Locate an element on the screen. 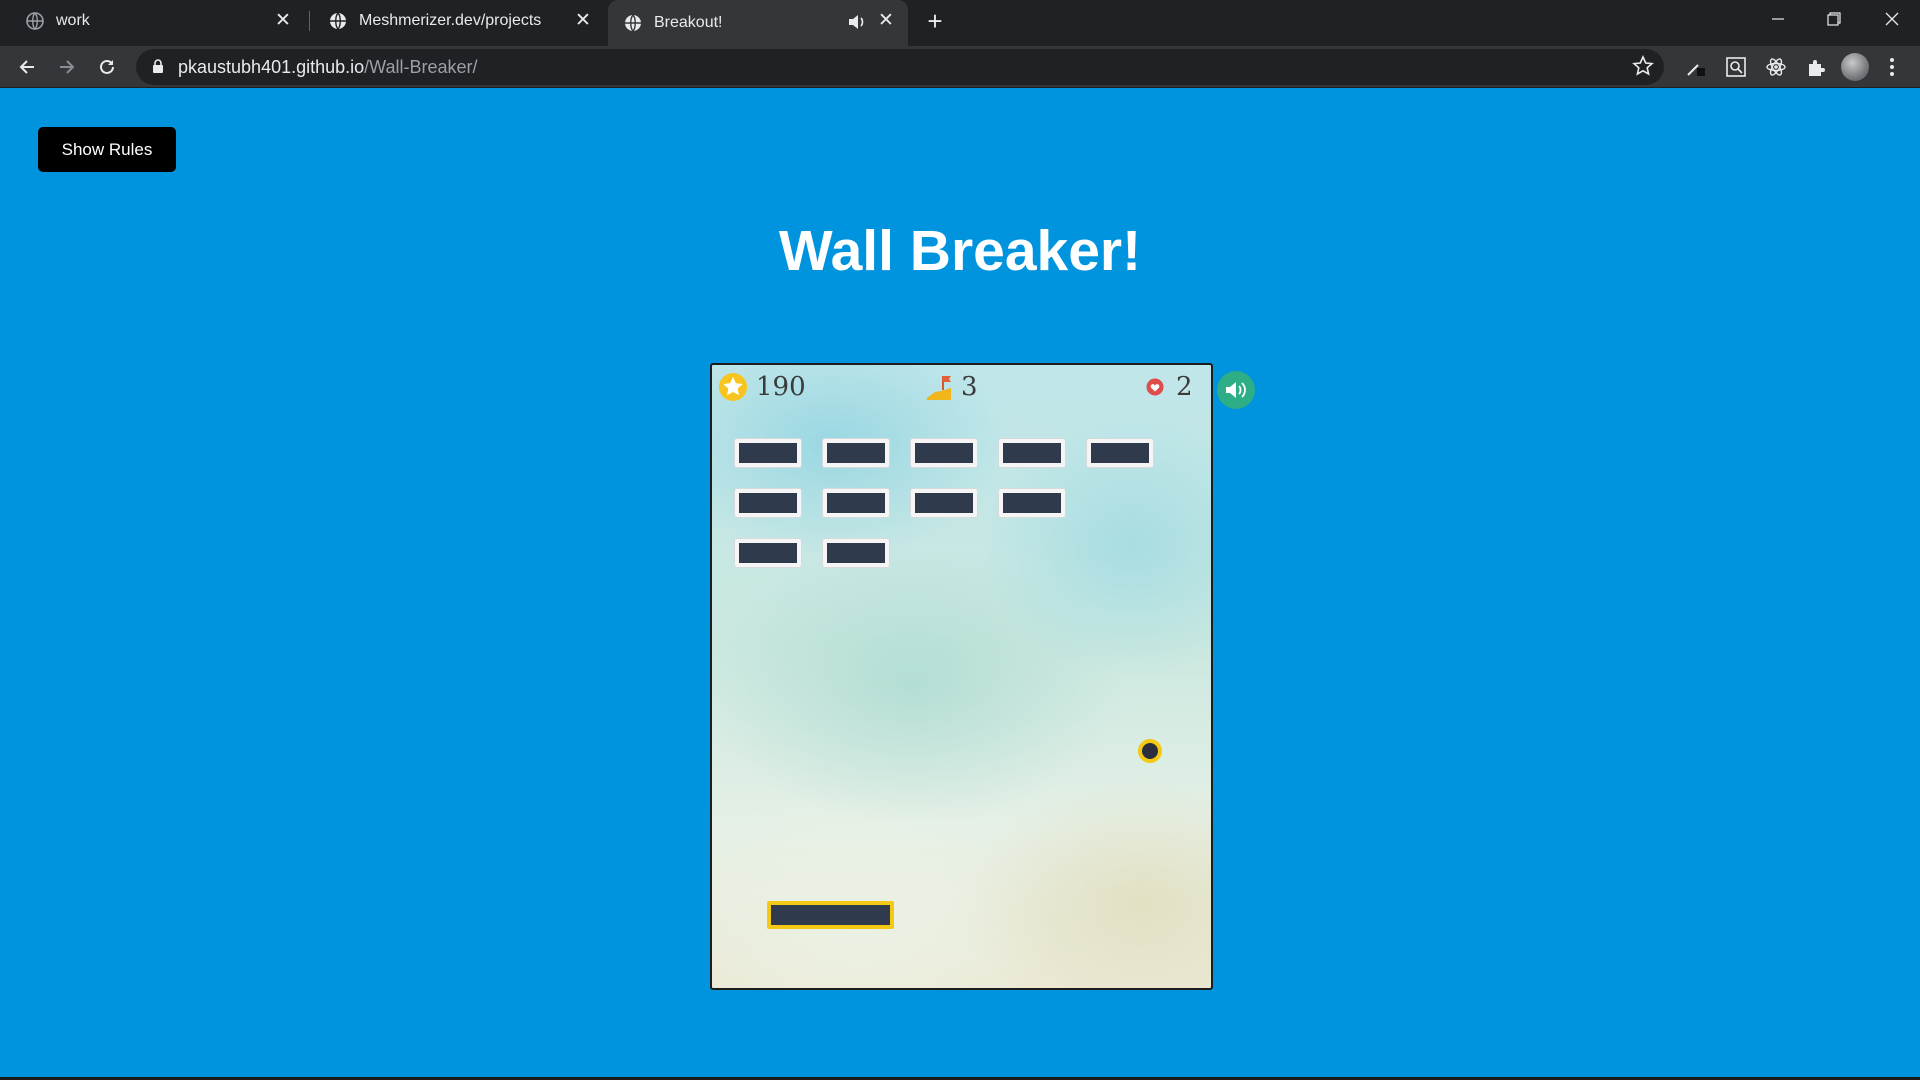 The image size is (1920, 1080). tab-title: Meshmerizer.dev/projects is located at coordinates (450, 20).